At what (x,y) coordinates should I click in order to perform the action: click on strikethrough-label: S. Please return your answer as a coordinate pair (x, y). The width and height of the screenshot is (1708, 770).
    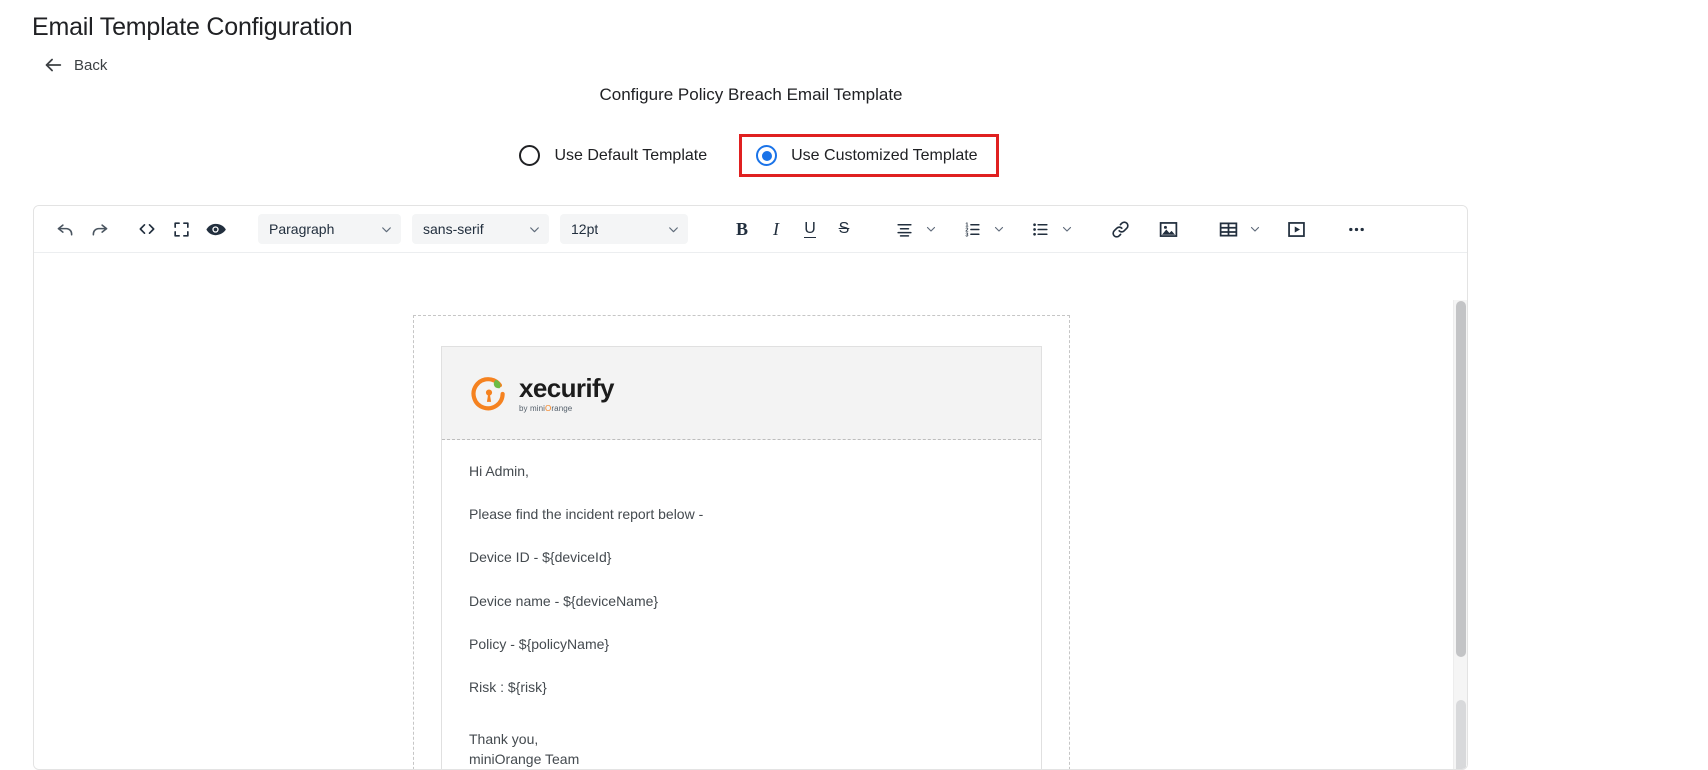
    Looking at the image, I should click on (844, 228).